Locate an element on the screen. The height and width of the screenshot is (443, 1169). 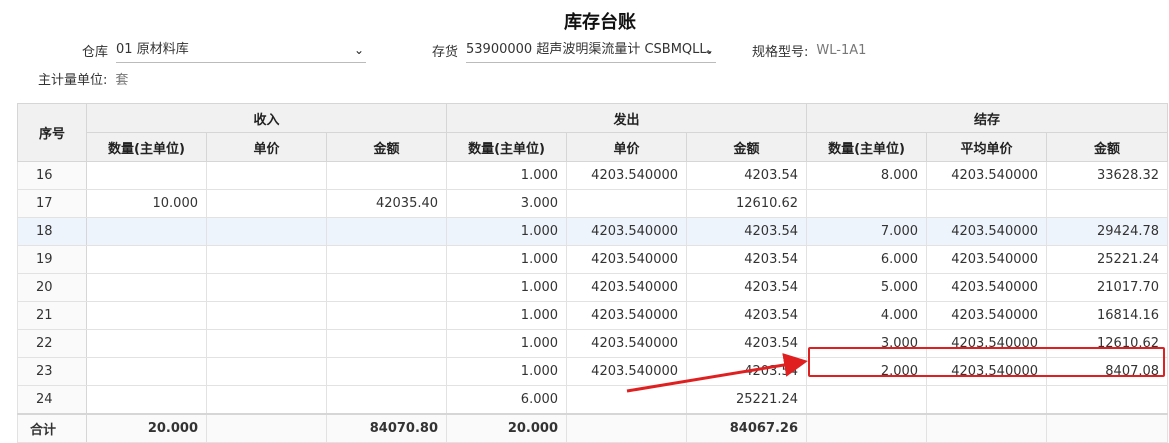
table-row: 17 10.000 42035.40 3.000 12610.62 is located at coordinates (593, 203).